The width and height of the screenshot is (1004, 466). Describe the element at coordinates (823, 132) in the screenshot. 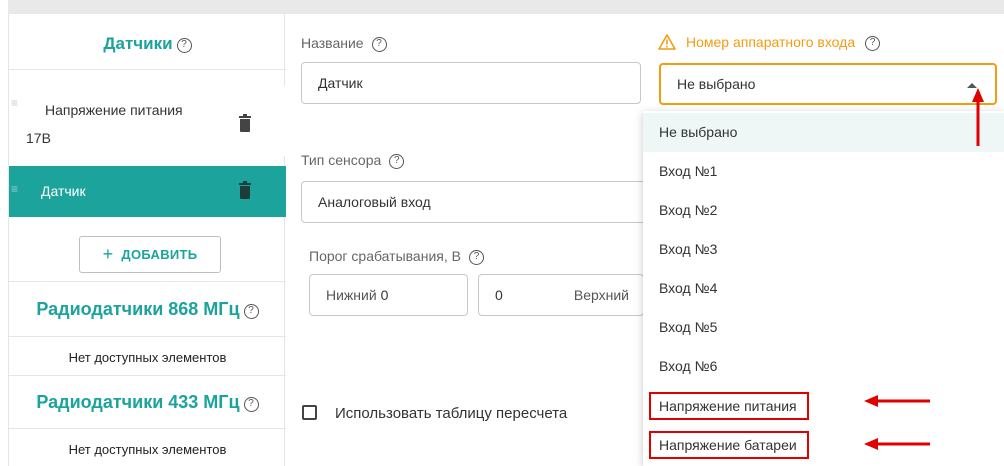

I see `dropdown-option: Не выбрано` at that location.